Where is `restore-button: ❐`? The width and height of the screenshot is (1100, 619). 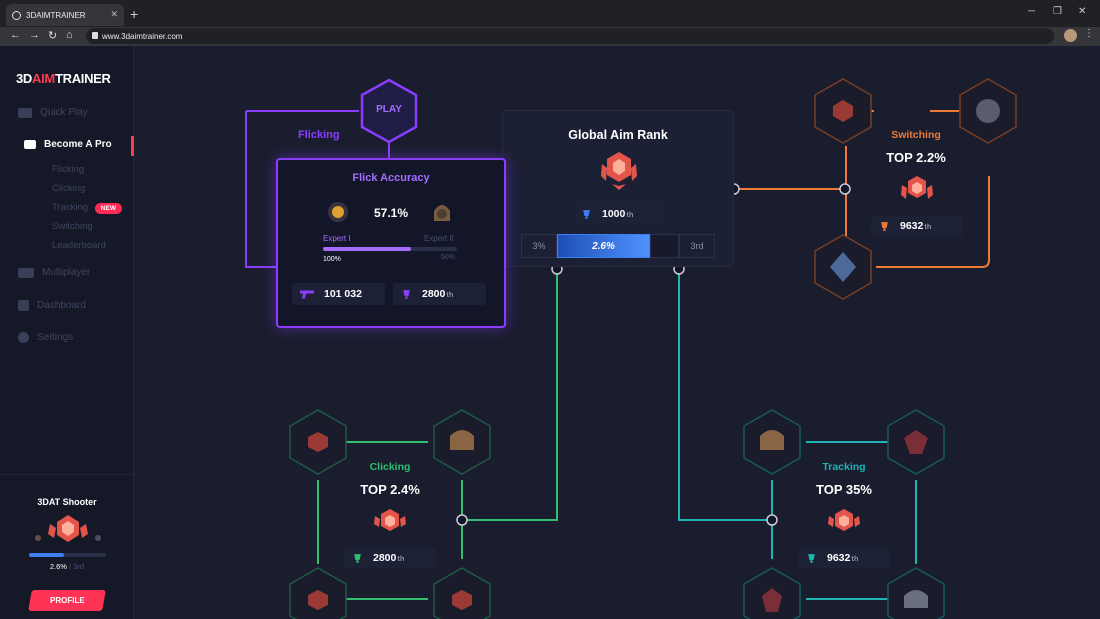 restore-button: ❐ is located at coordinates (1057, 11).